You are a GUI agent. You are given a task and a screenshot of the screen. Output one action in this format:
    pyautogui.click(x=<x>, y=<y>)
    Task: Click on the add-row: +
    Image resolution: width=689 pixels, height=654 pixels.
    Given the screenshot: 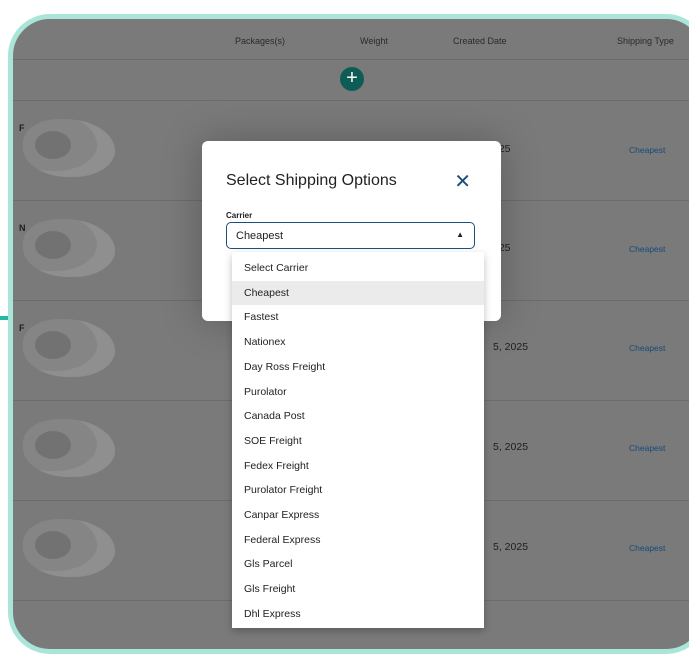 What is the action you would take?
    pyautogui.click(x=351, y=80)
    